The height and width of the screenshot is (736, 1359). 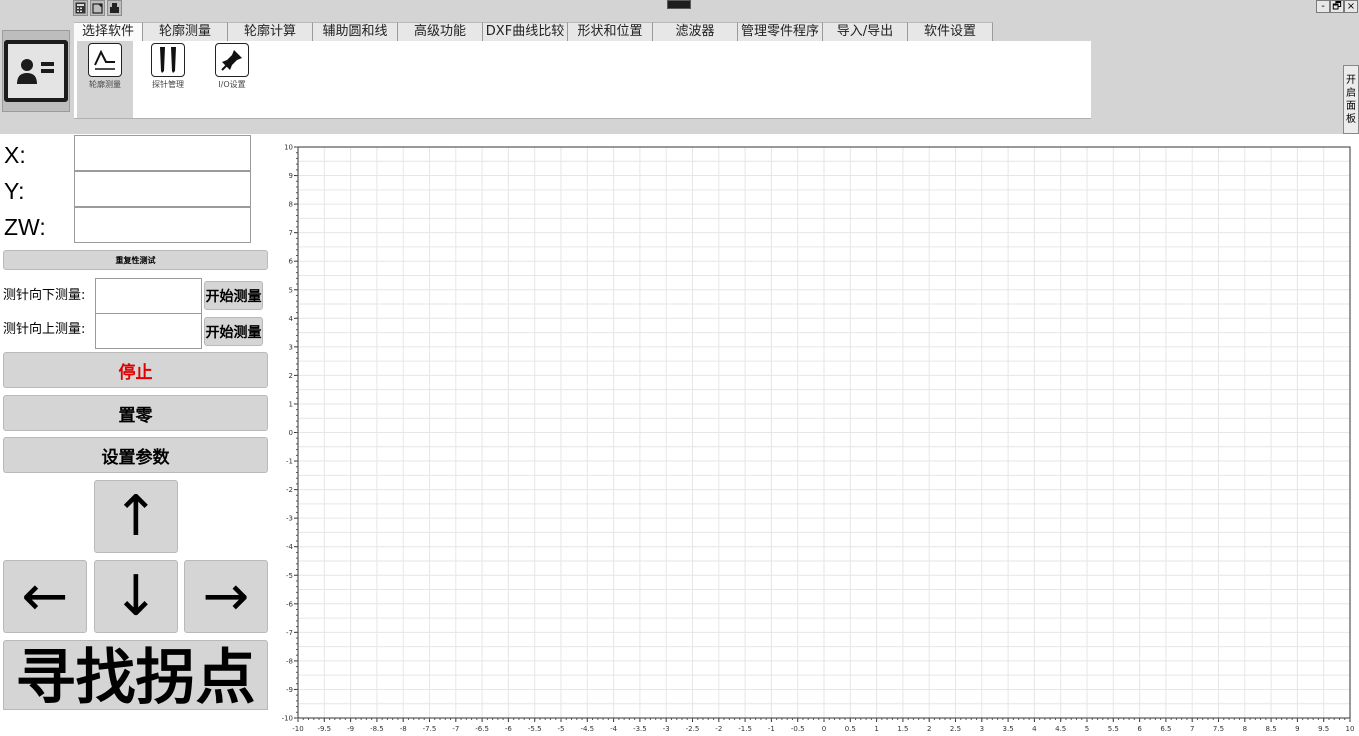 I want to click on app-menu-button, so click(x=36, y=71).